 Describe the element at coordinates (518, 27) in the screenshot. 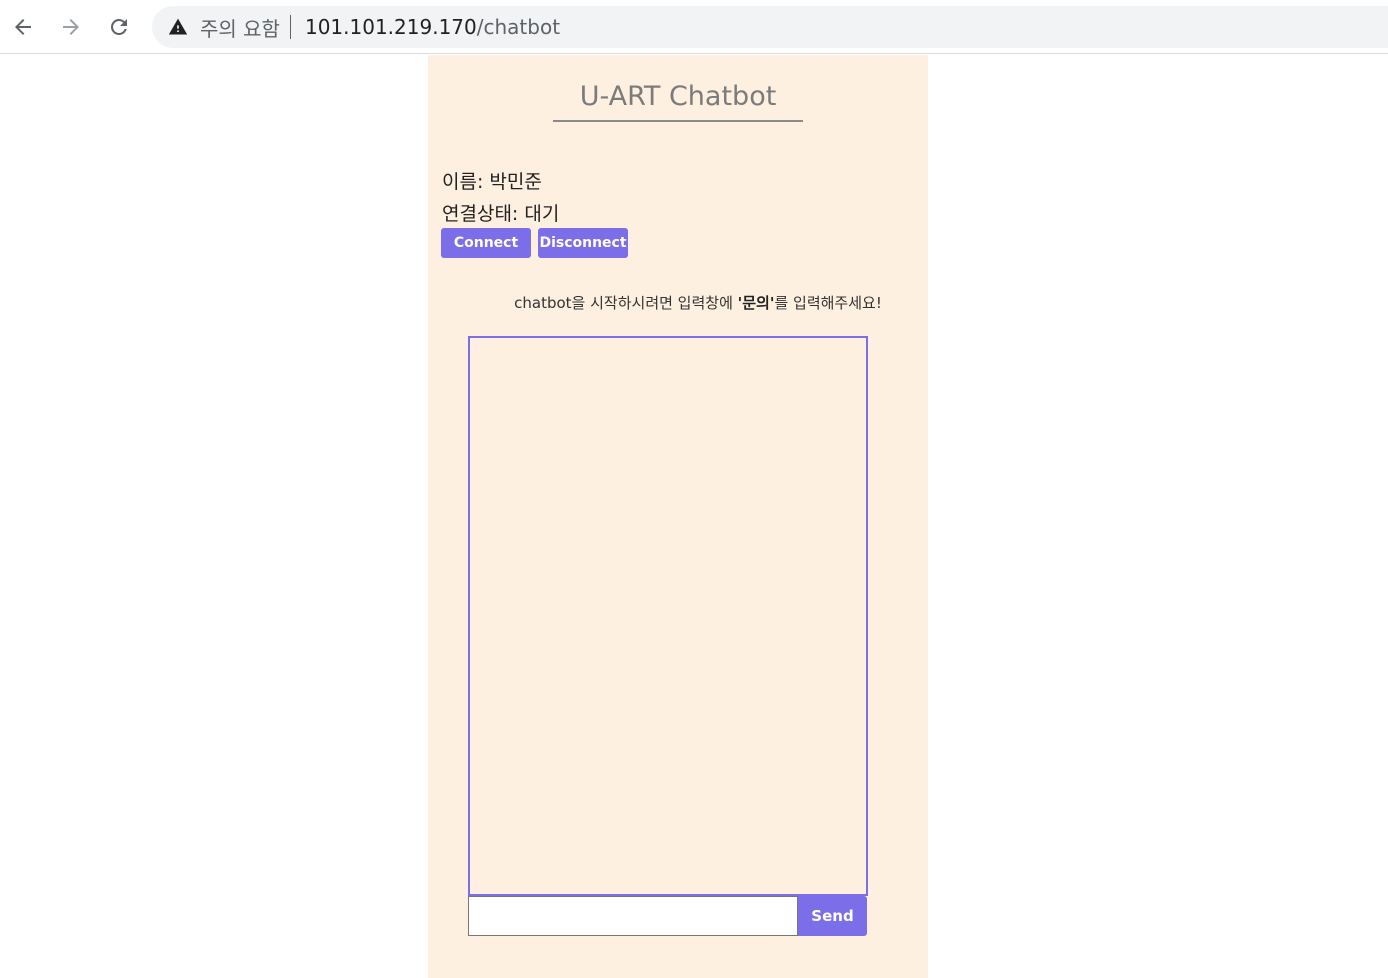

I see `url-path: /chatbot` at that location.